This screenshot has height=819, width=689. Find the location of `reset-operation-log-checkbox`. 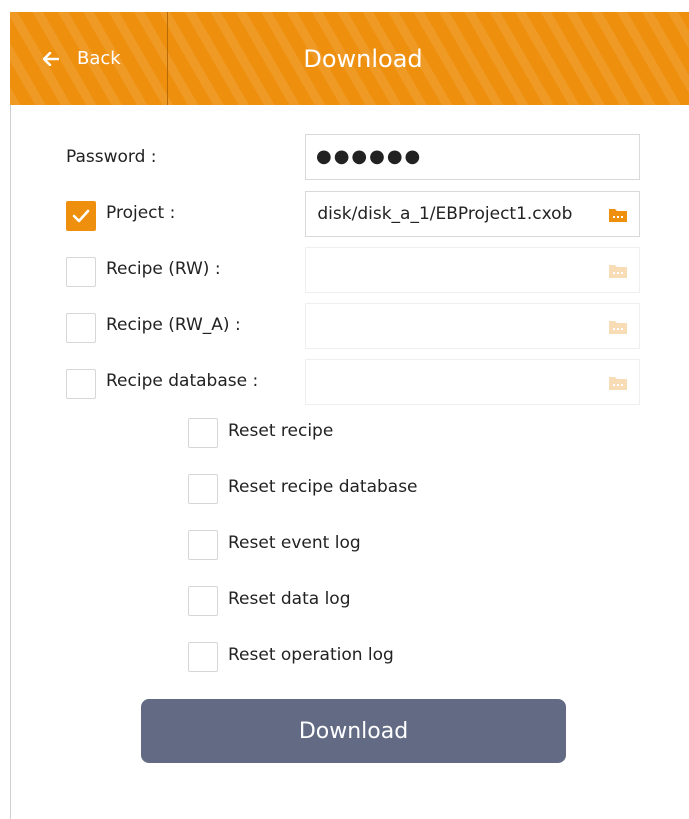

reset-operation-log-checkbox is located at coordinates (203, 657).